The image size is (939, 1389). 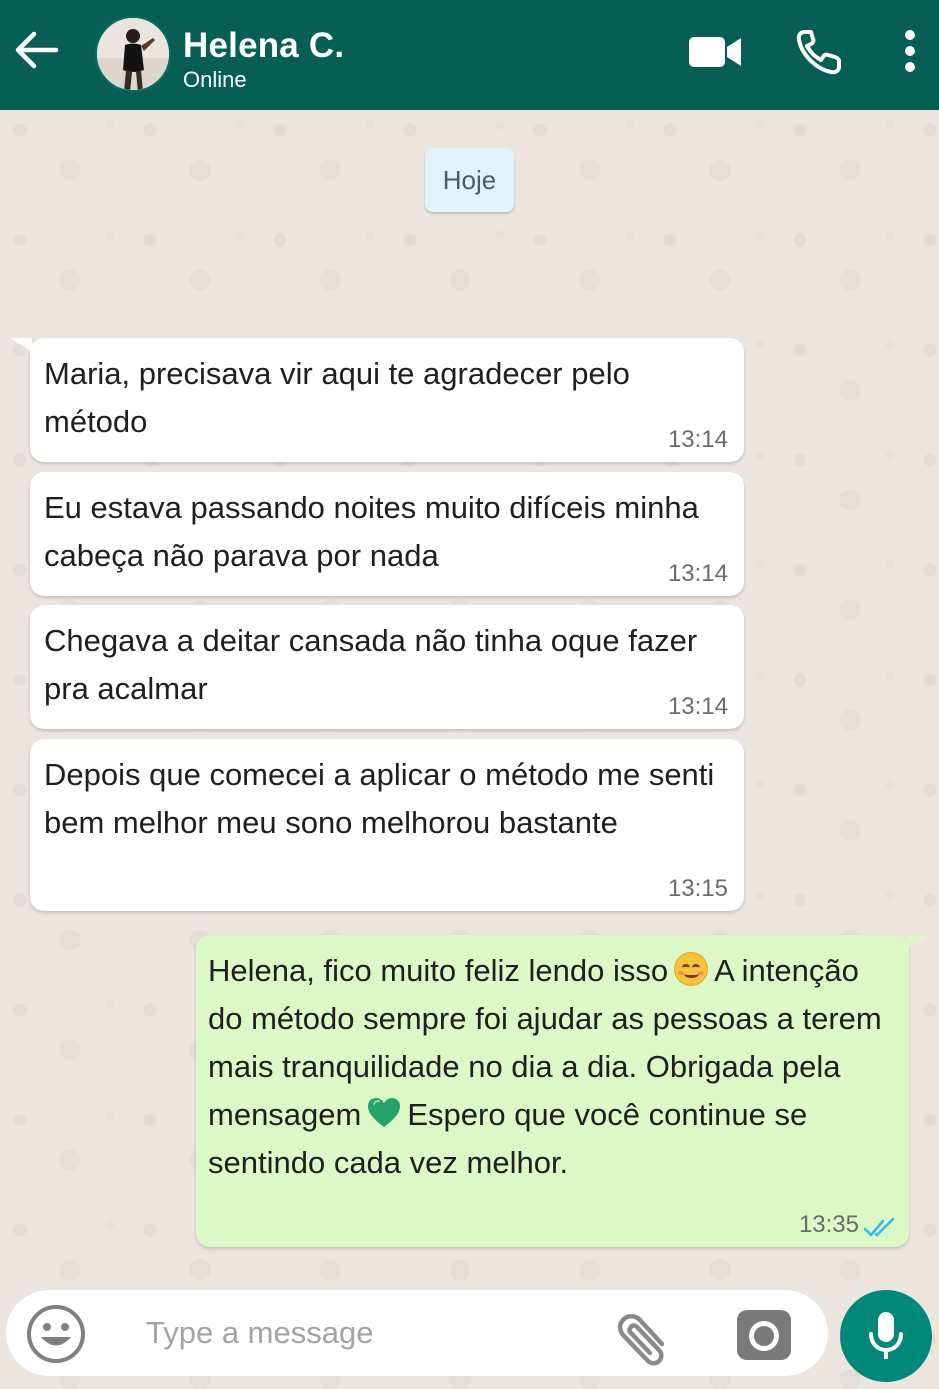 What do you see at coordinates (384, 1113) in the screenshot?
I see `green-heart-emoji` at bounding box center [384, 1113].